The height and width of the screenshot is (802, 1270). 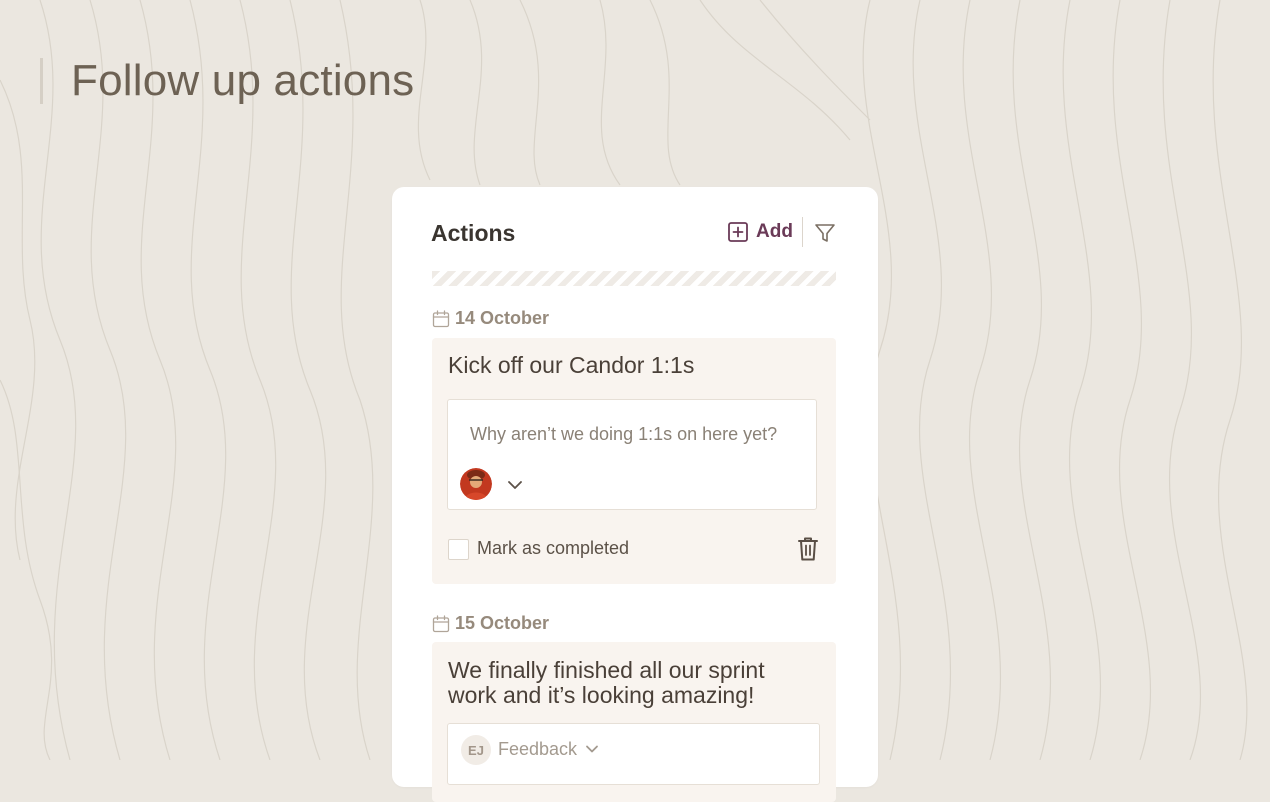 What do you see at coordinates (243, 80) in the screenshot?
I see `page-title: Follow up actions` at bounding box center [243, 80].